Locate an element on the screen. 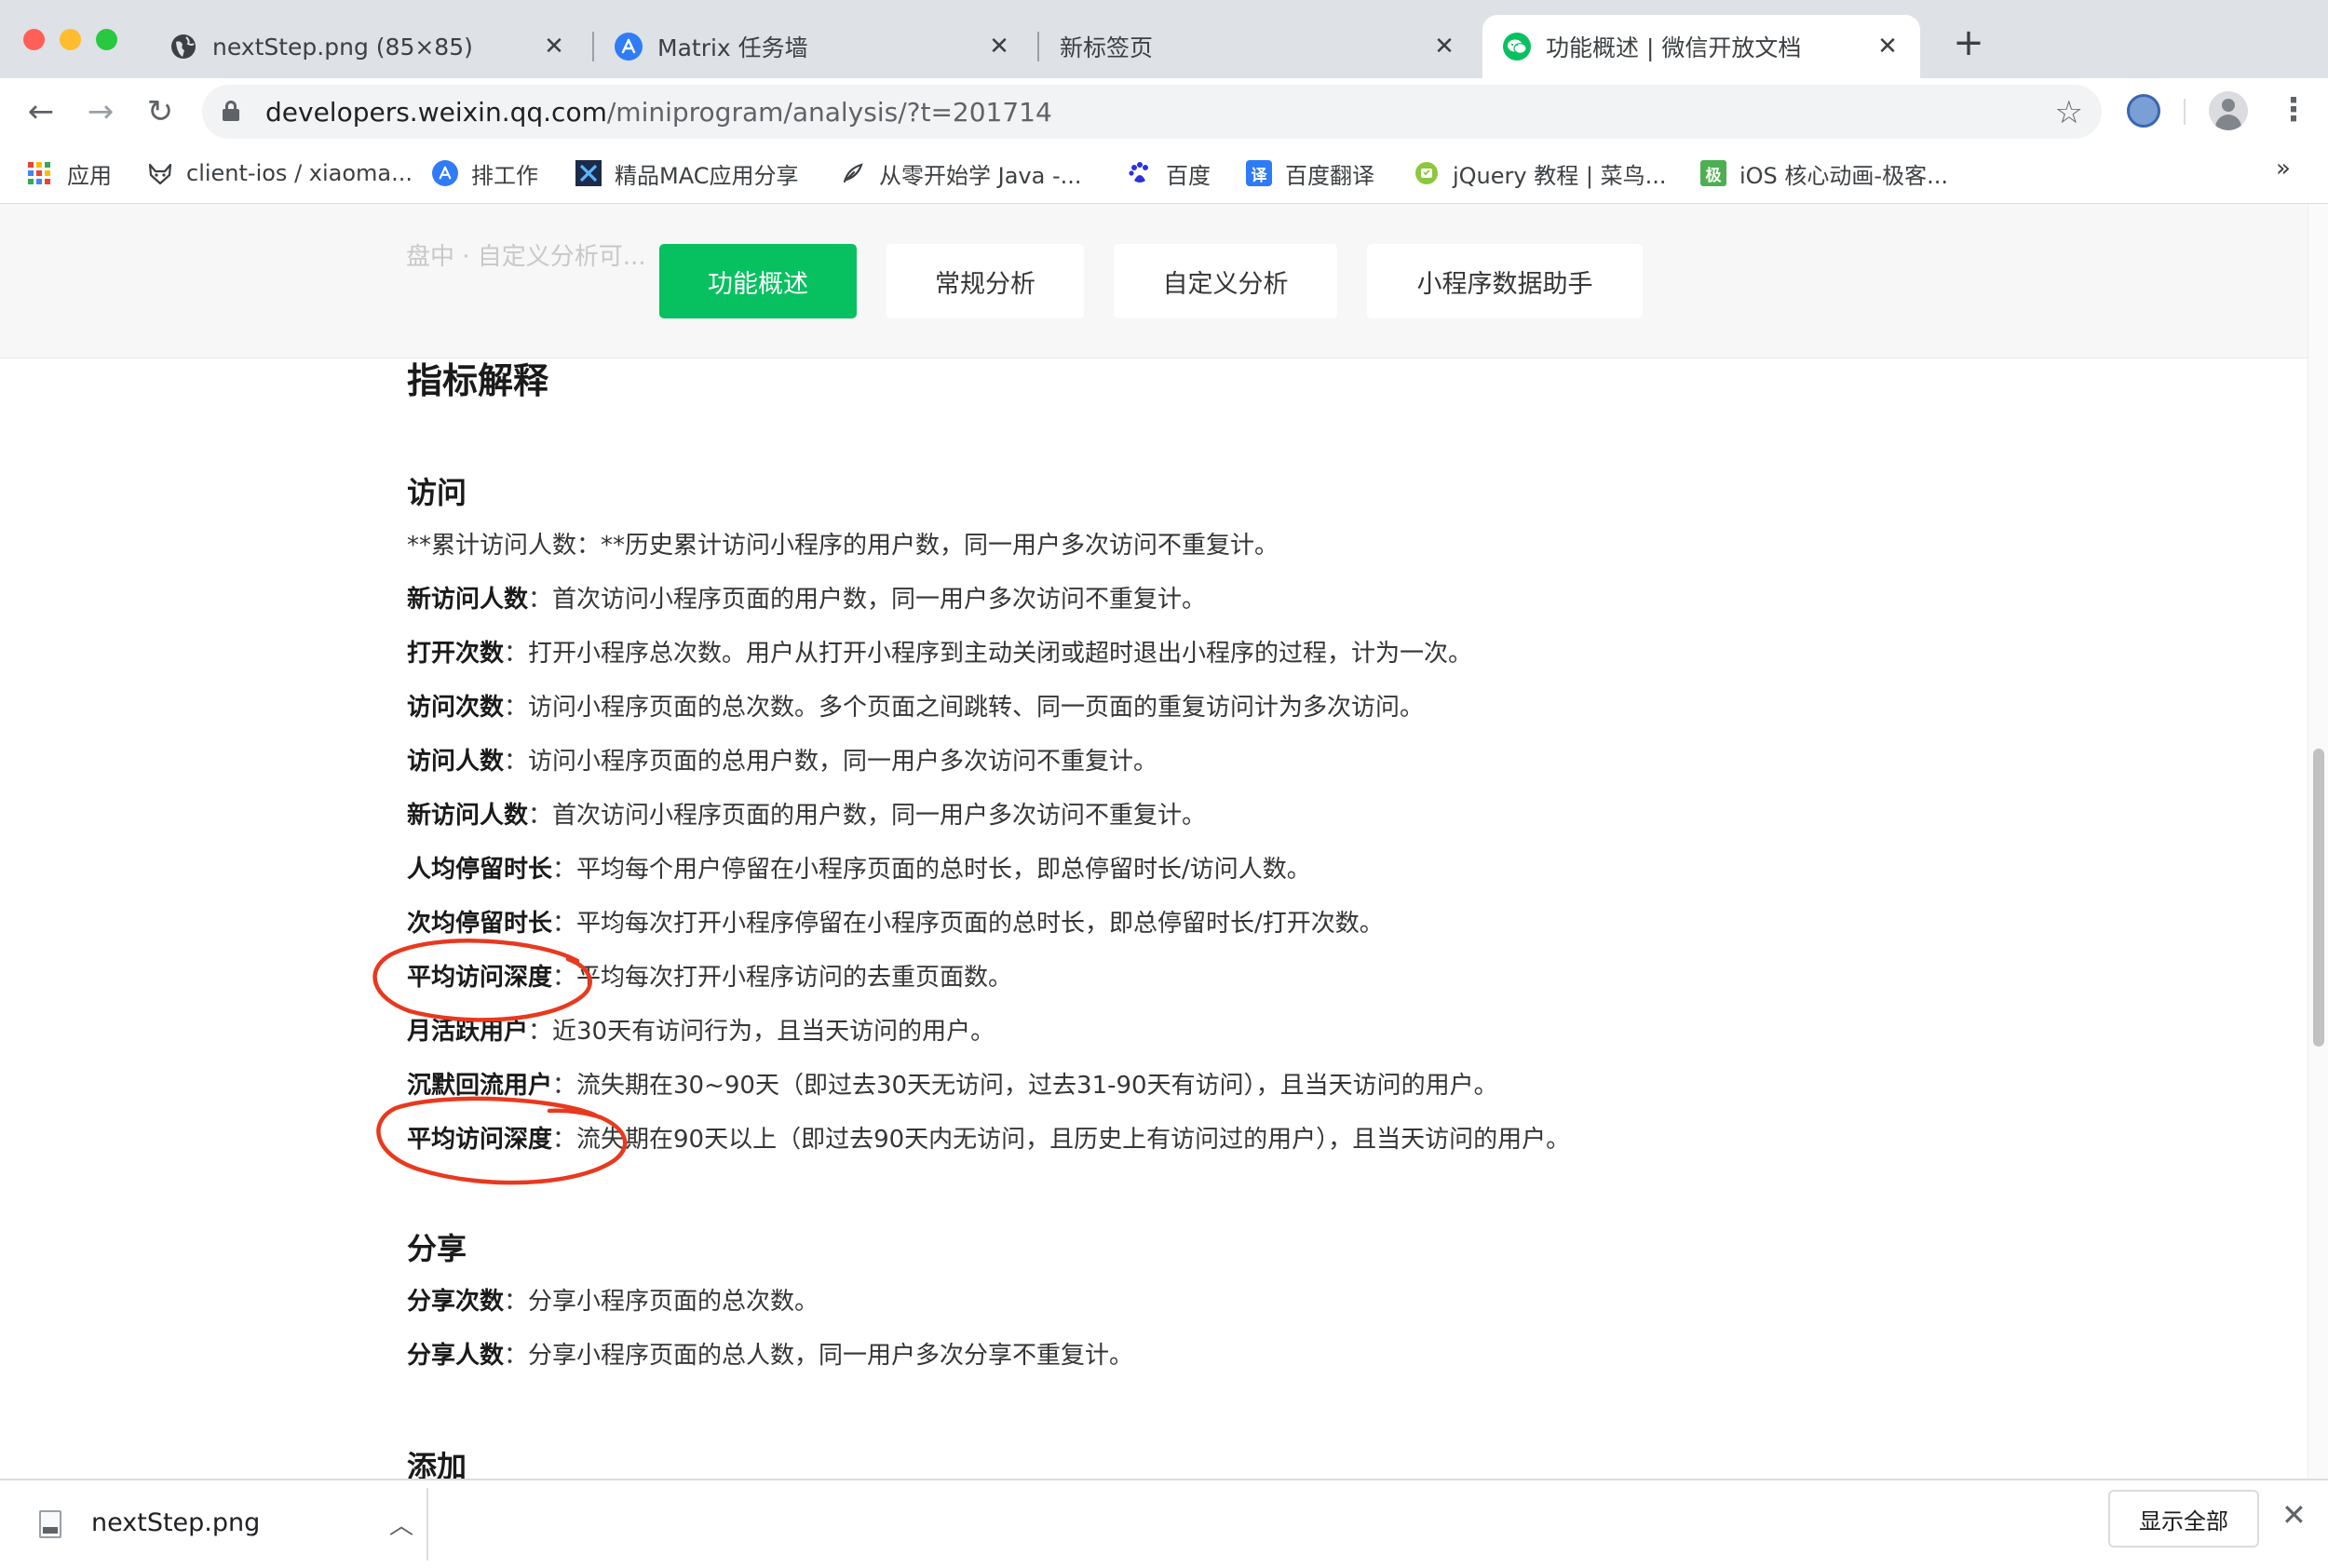  png-file-icon is located at coordinates (50, 1524).